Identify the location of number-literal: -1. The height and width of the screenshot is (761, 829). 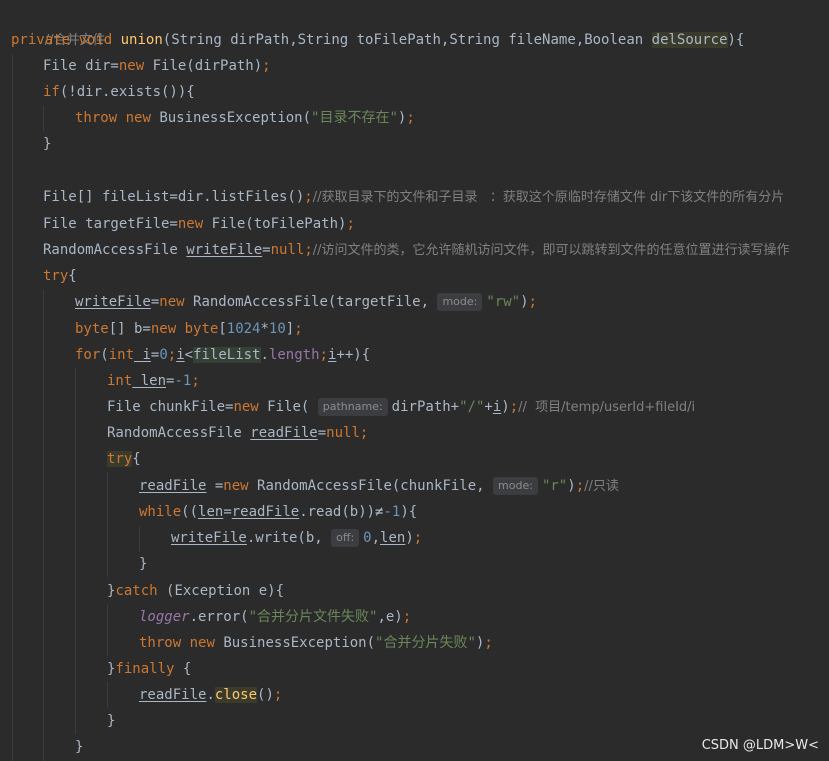
(392, 512).